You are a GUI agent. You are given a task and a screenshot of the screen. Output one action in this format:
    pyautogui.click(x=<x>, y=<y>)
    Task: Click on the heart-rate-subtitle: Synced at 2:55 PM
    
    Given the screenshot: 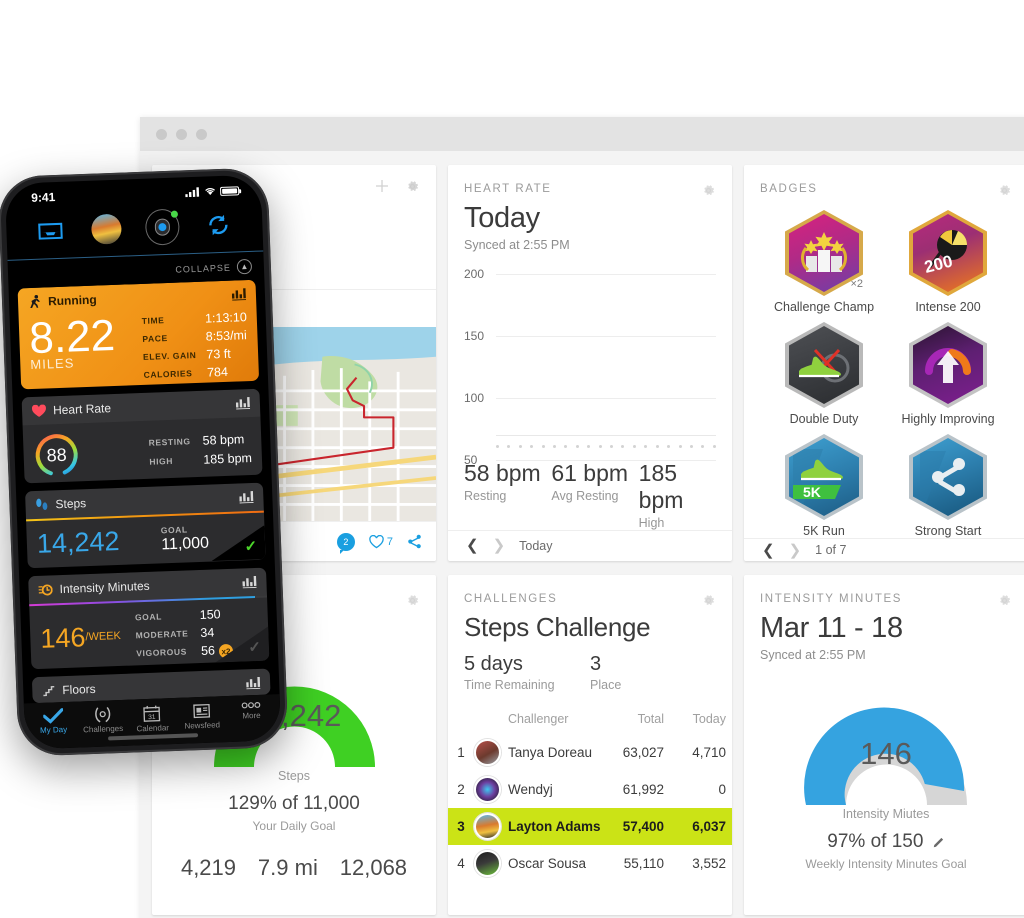 What is the action you would take?
    pyautogui.click(x=517, y=245)
    